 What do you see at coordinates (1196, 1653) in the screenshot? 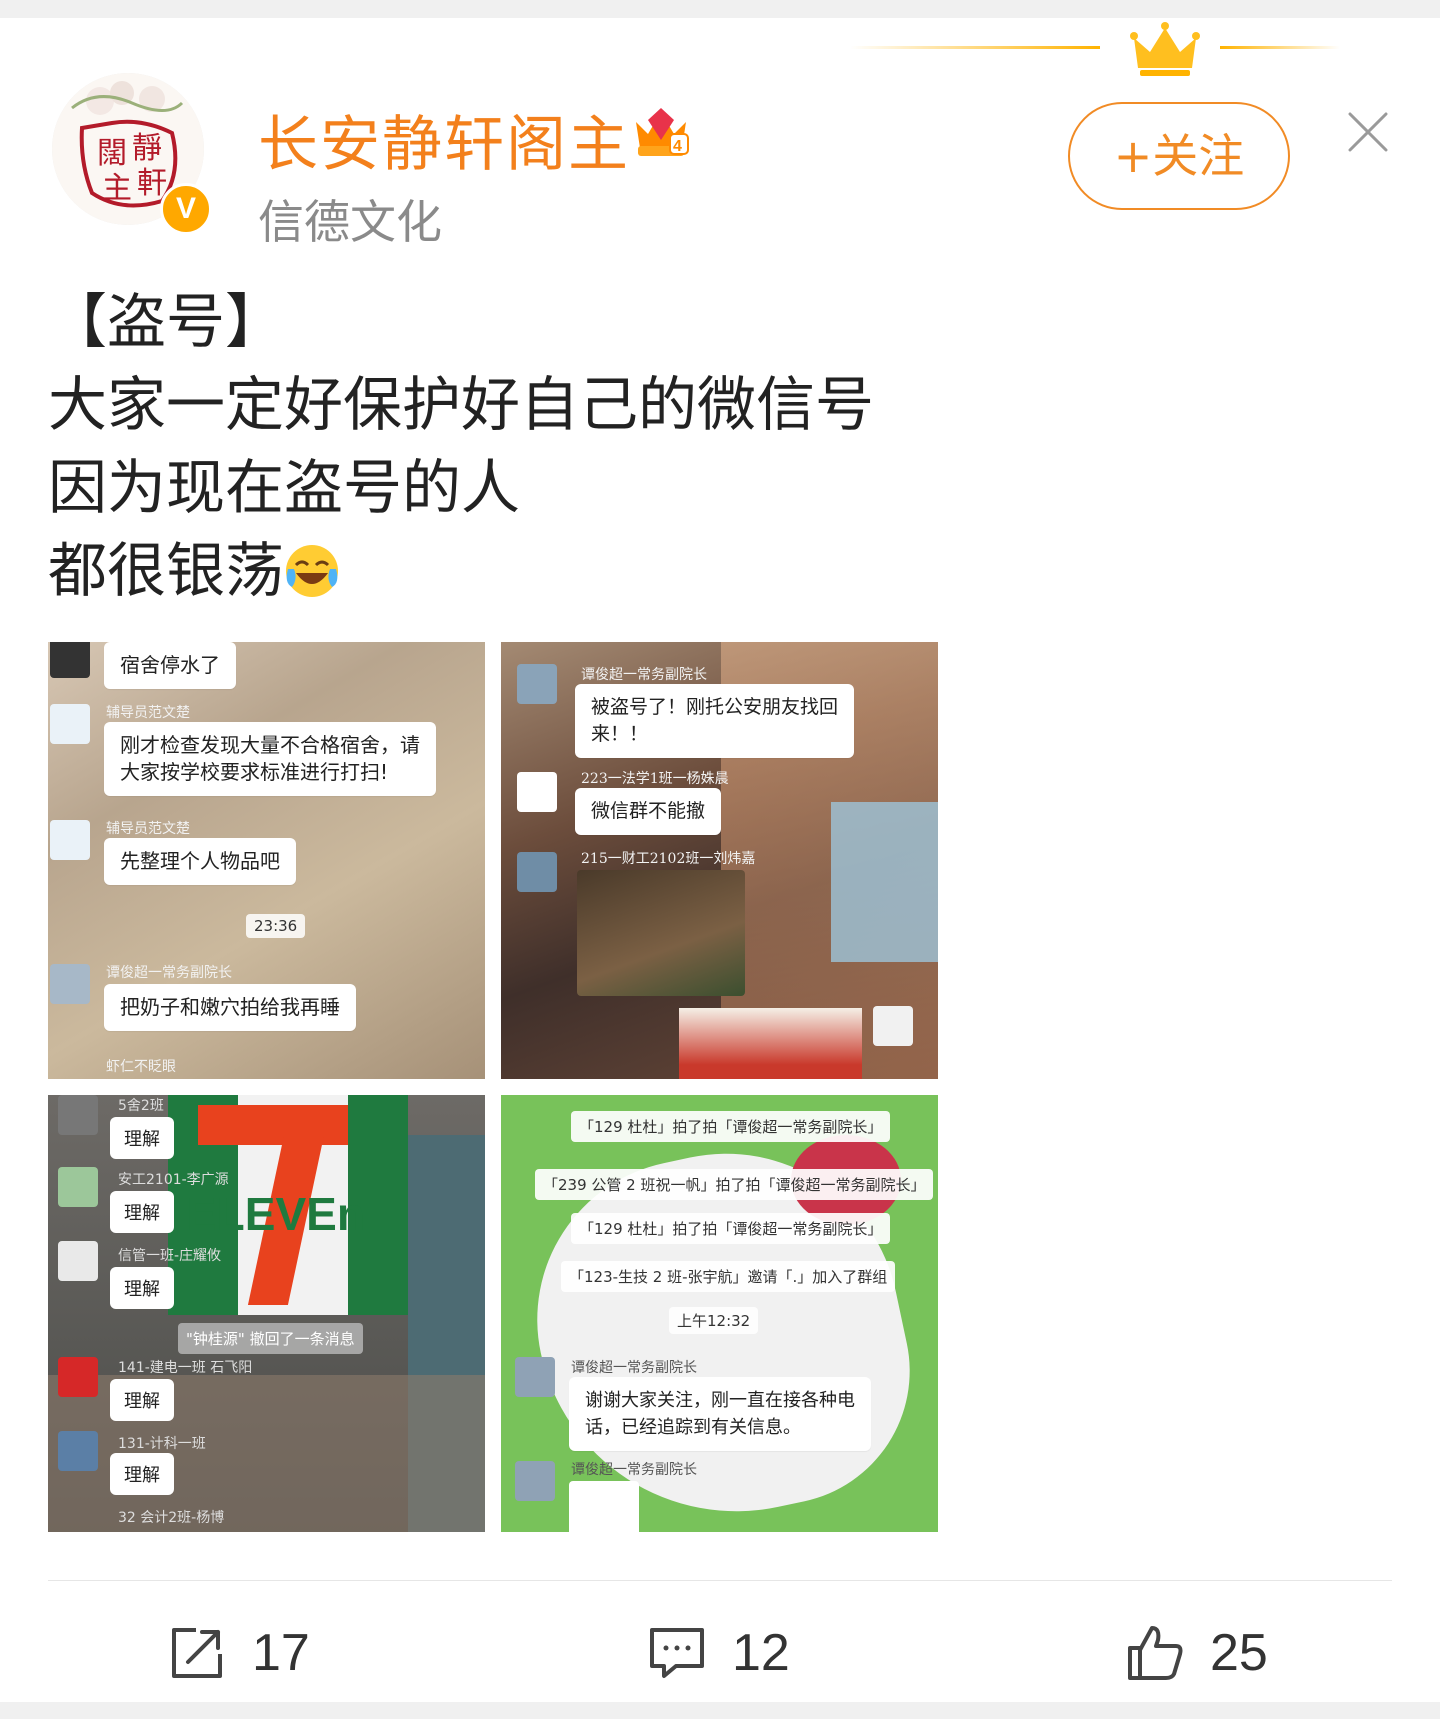
I see `like-button: 25` at bounding box center [1196, 1653].